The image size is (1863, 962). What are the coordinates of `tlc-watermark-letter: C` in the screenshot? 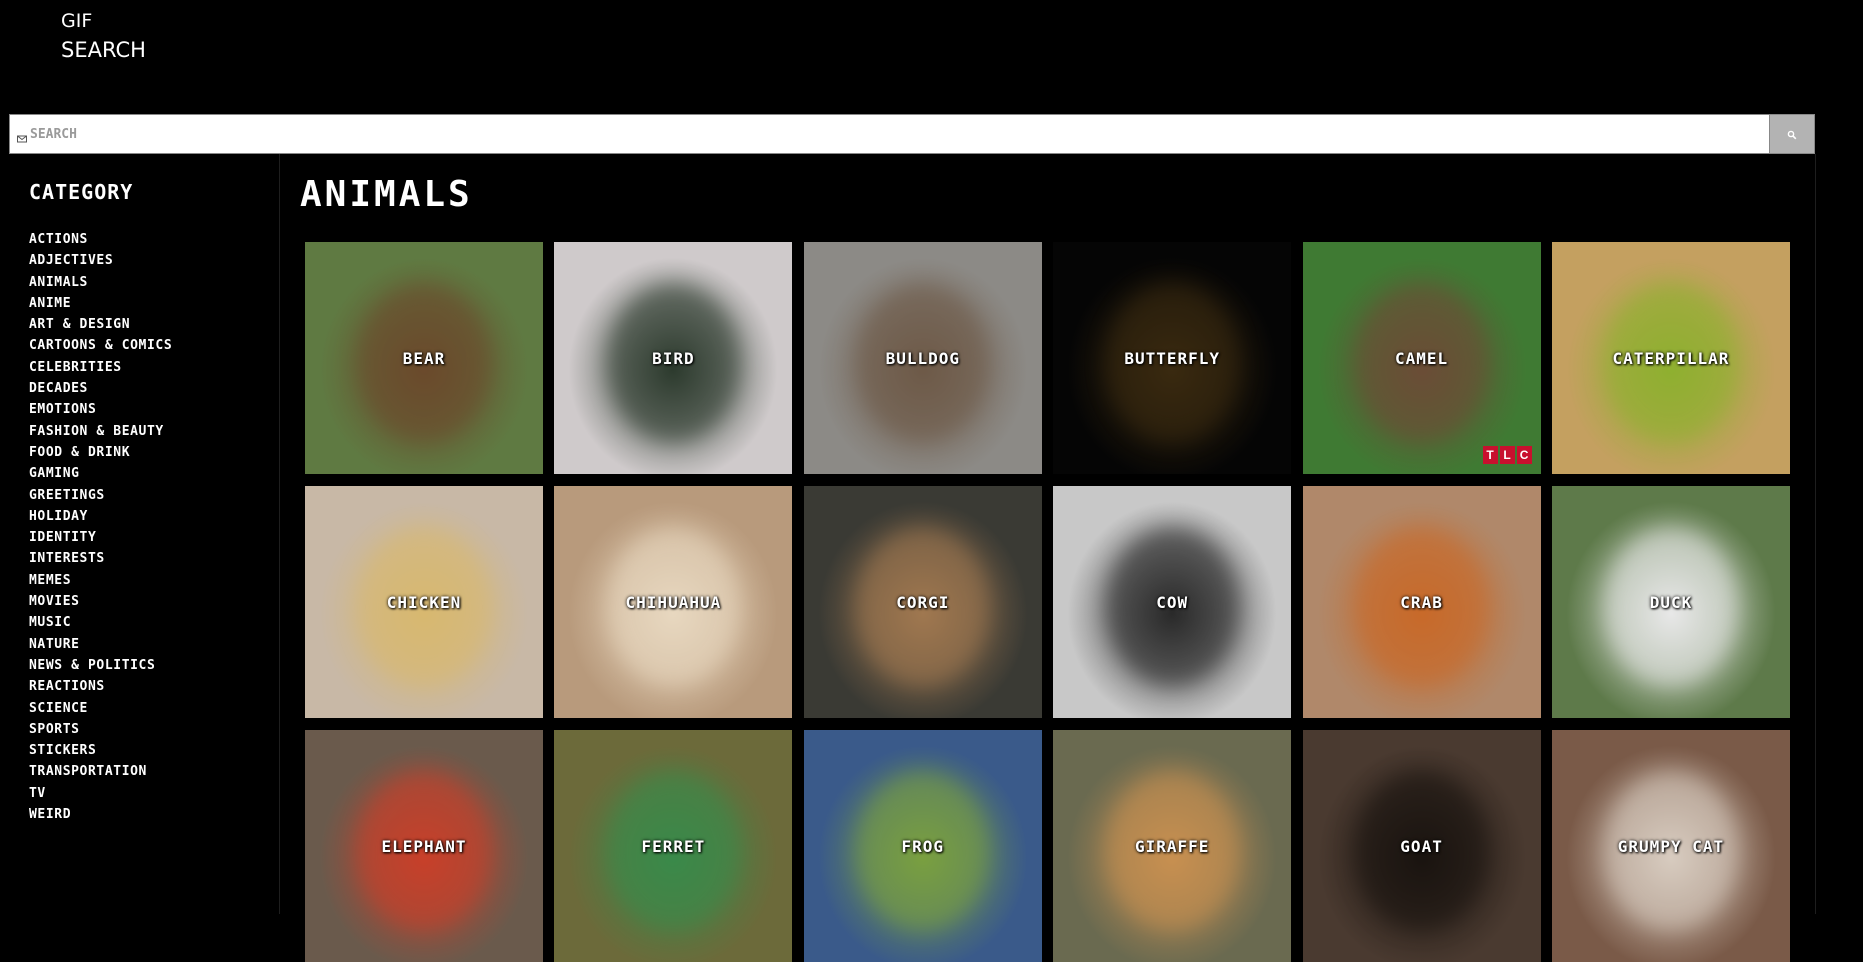 It's located at (1524, 455).